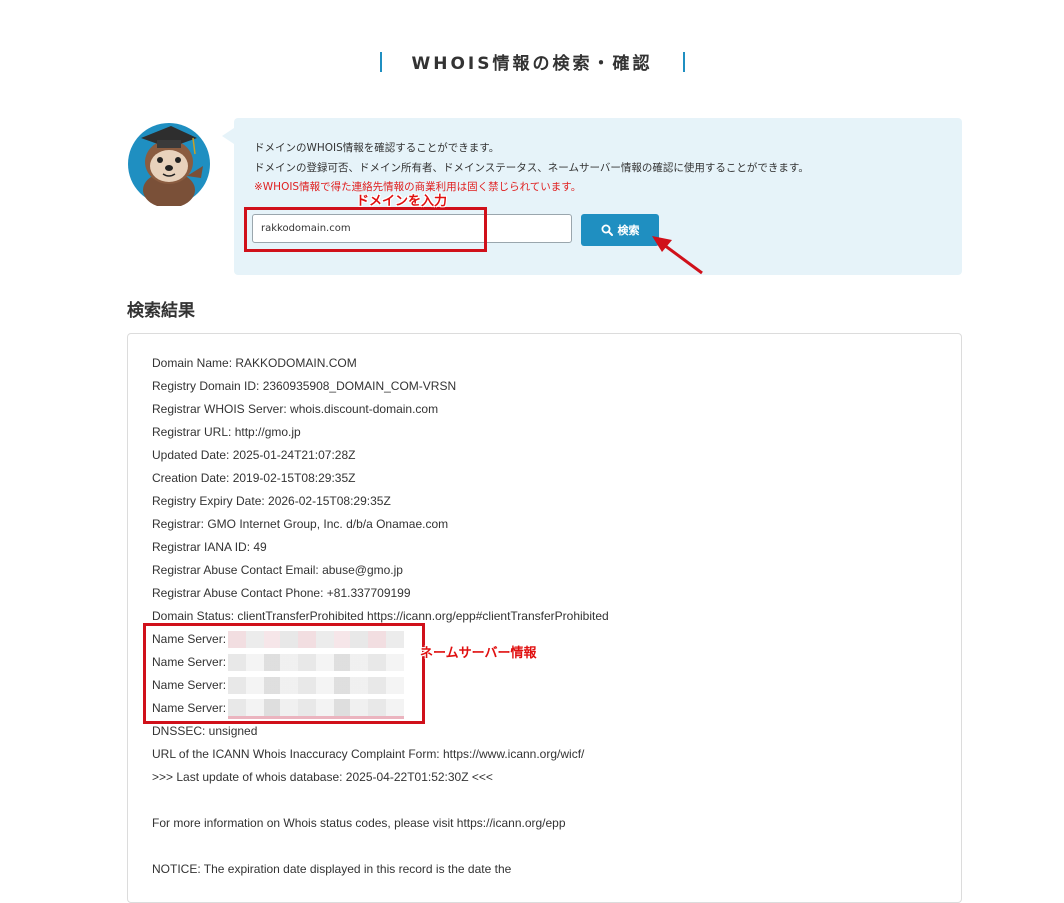 Image resolution: width=1064 pixels, height=903 pixels. Describe the element at coordinates (402, 201) in the screenshot. I see `annotation-input-label: ドメインを入力` at that location.